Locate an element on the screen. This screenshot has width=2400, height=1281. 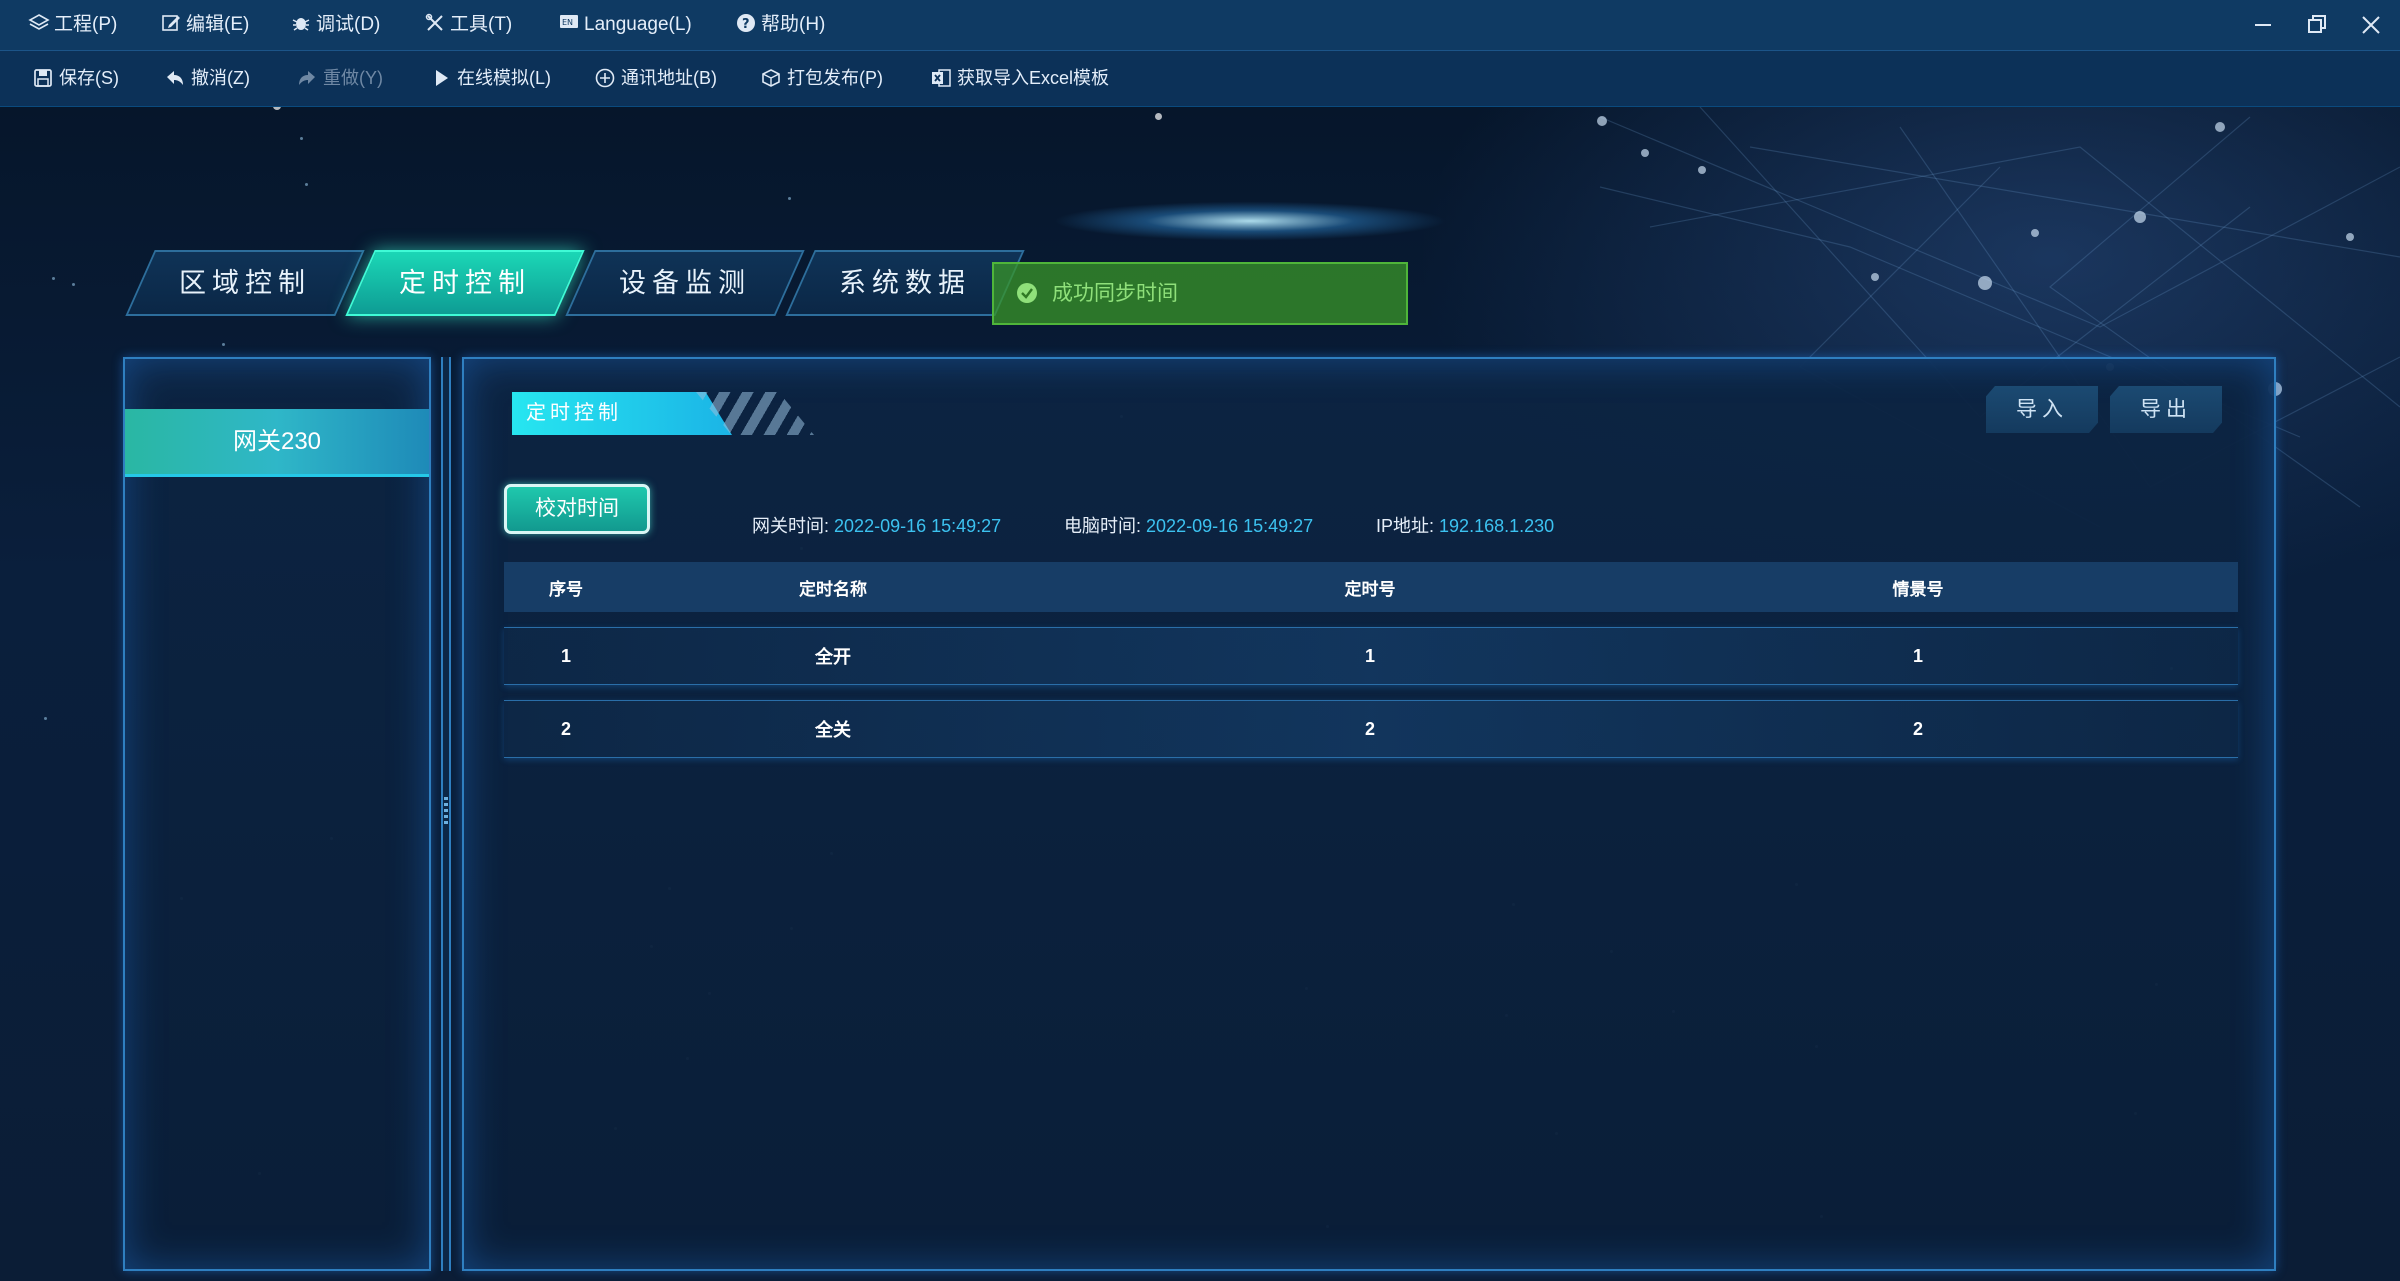
comm-address-button: 通讯地址(B) is located at coordinates (655, 78).